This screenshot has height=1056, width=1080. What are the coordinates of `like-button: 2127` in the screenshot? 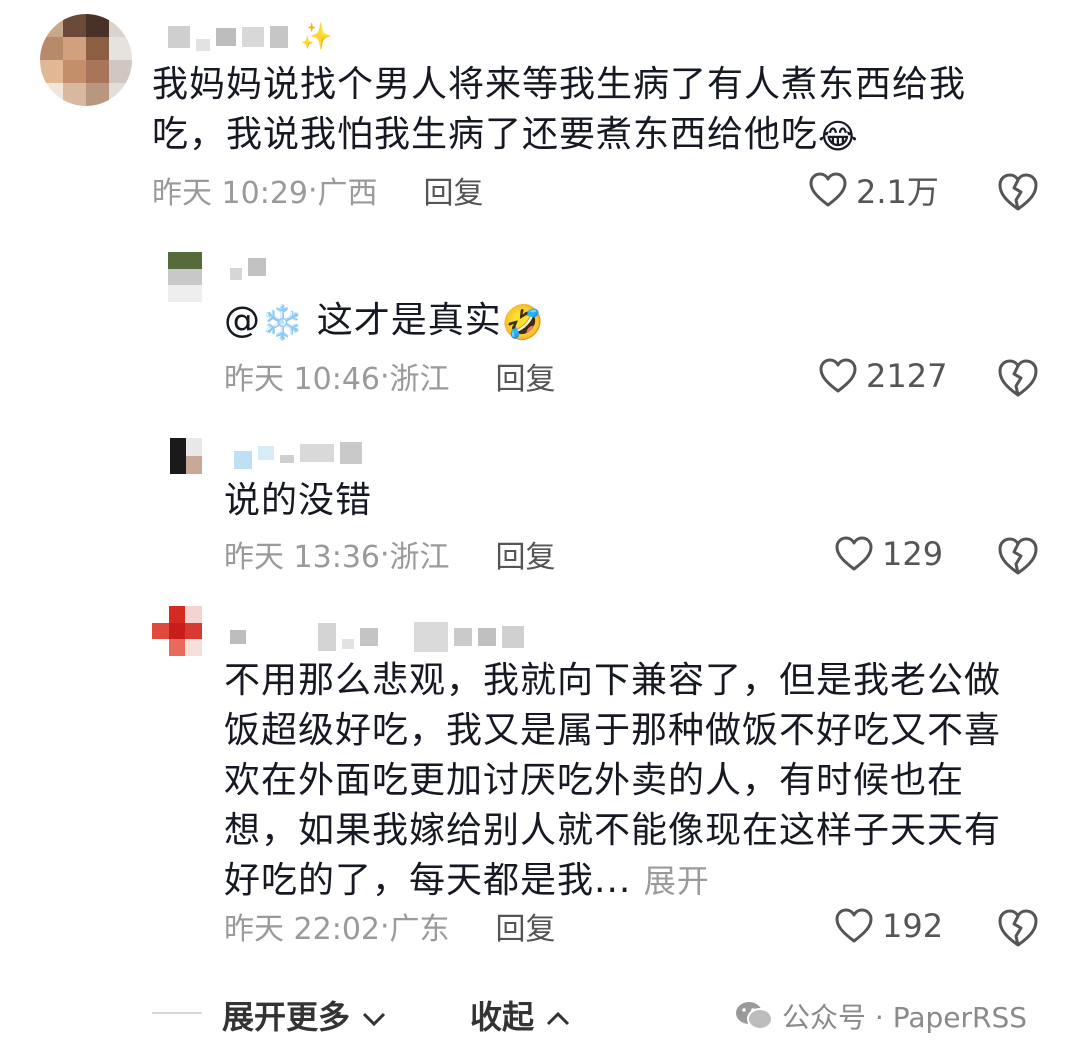 It's located at (882, 376).